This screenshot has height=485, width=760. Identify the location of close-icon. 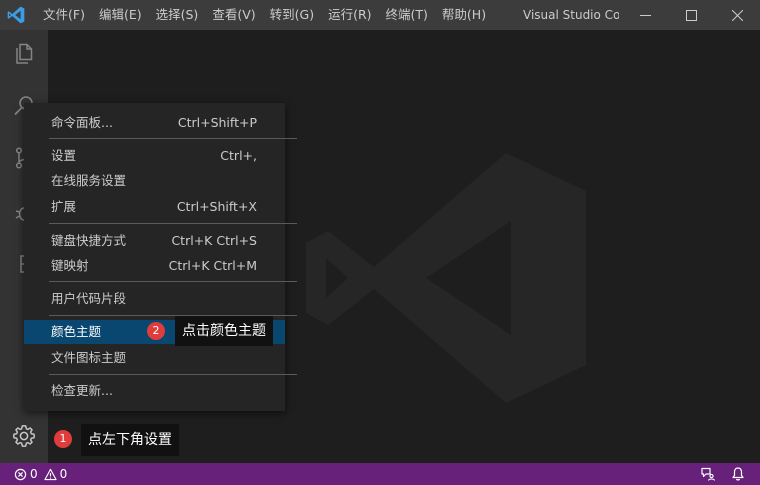
(737, 15).